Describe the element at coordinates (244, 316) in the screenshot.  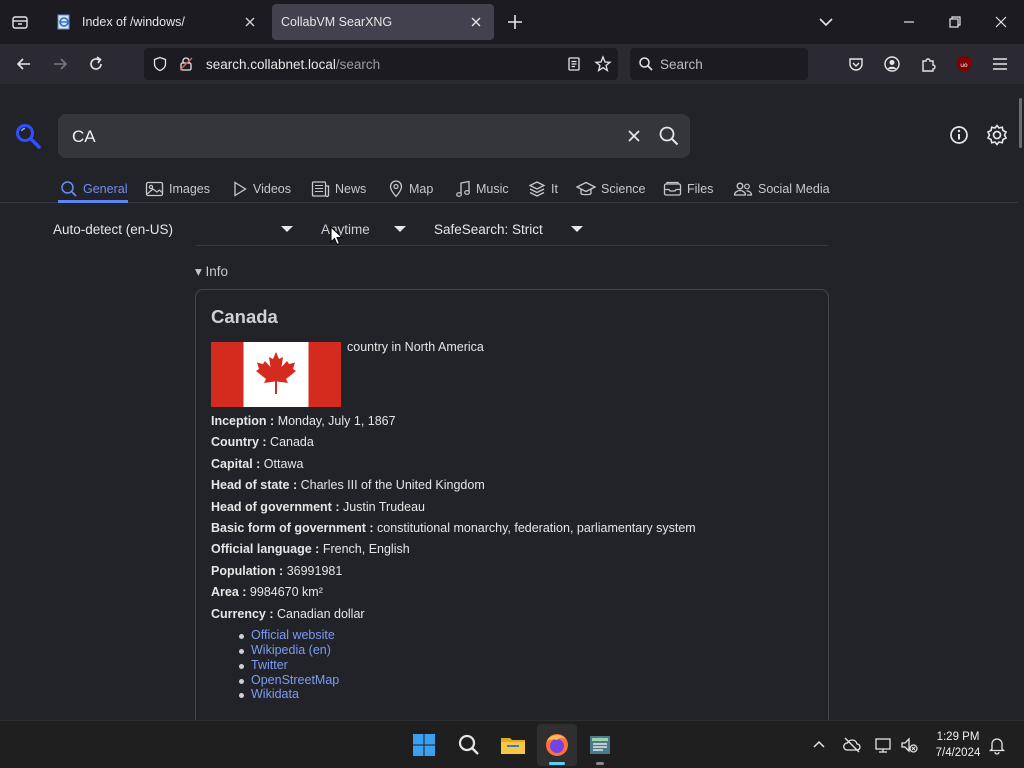
I see `infobox-title: Canada` at that location.